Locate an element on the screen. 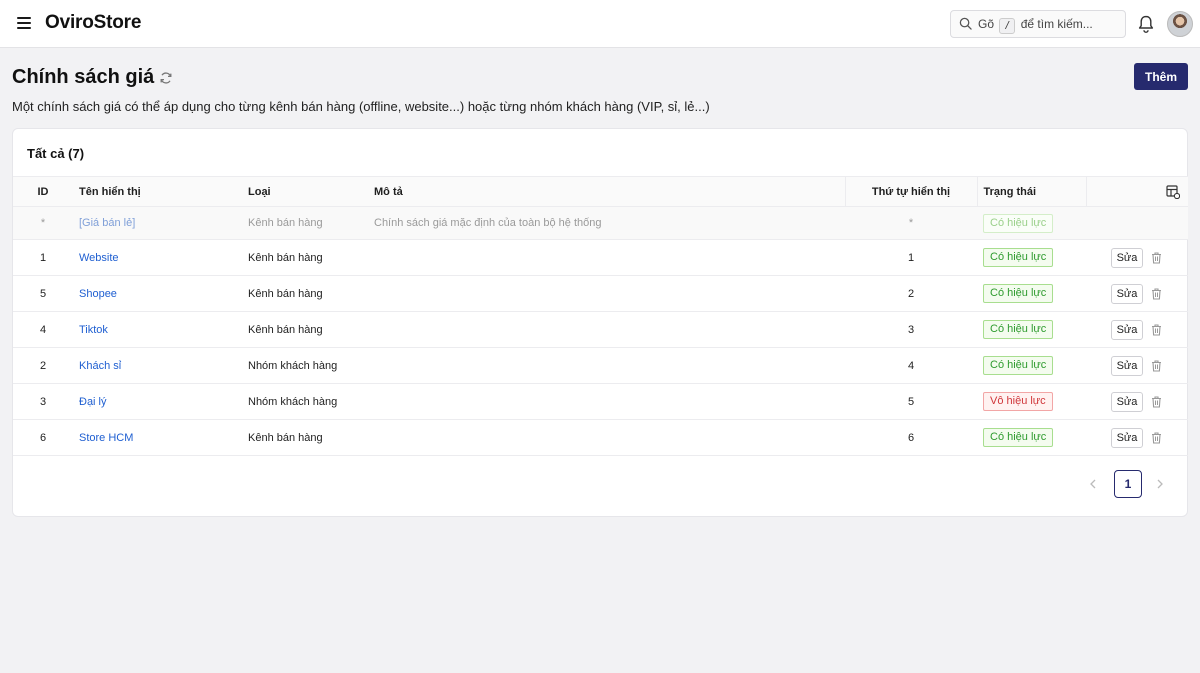 Image resolution: width=1200 pixels, height=673 pixels. search-icon is located at coordinates (965, 23).